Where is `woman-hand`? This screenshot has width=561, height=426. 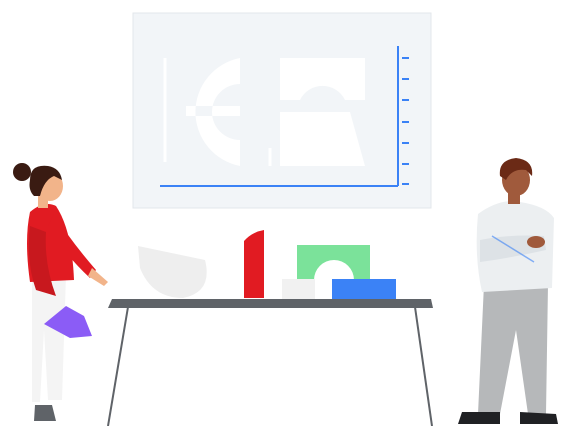 woman-hand is located at coordinates (98, 277).